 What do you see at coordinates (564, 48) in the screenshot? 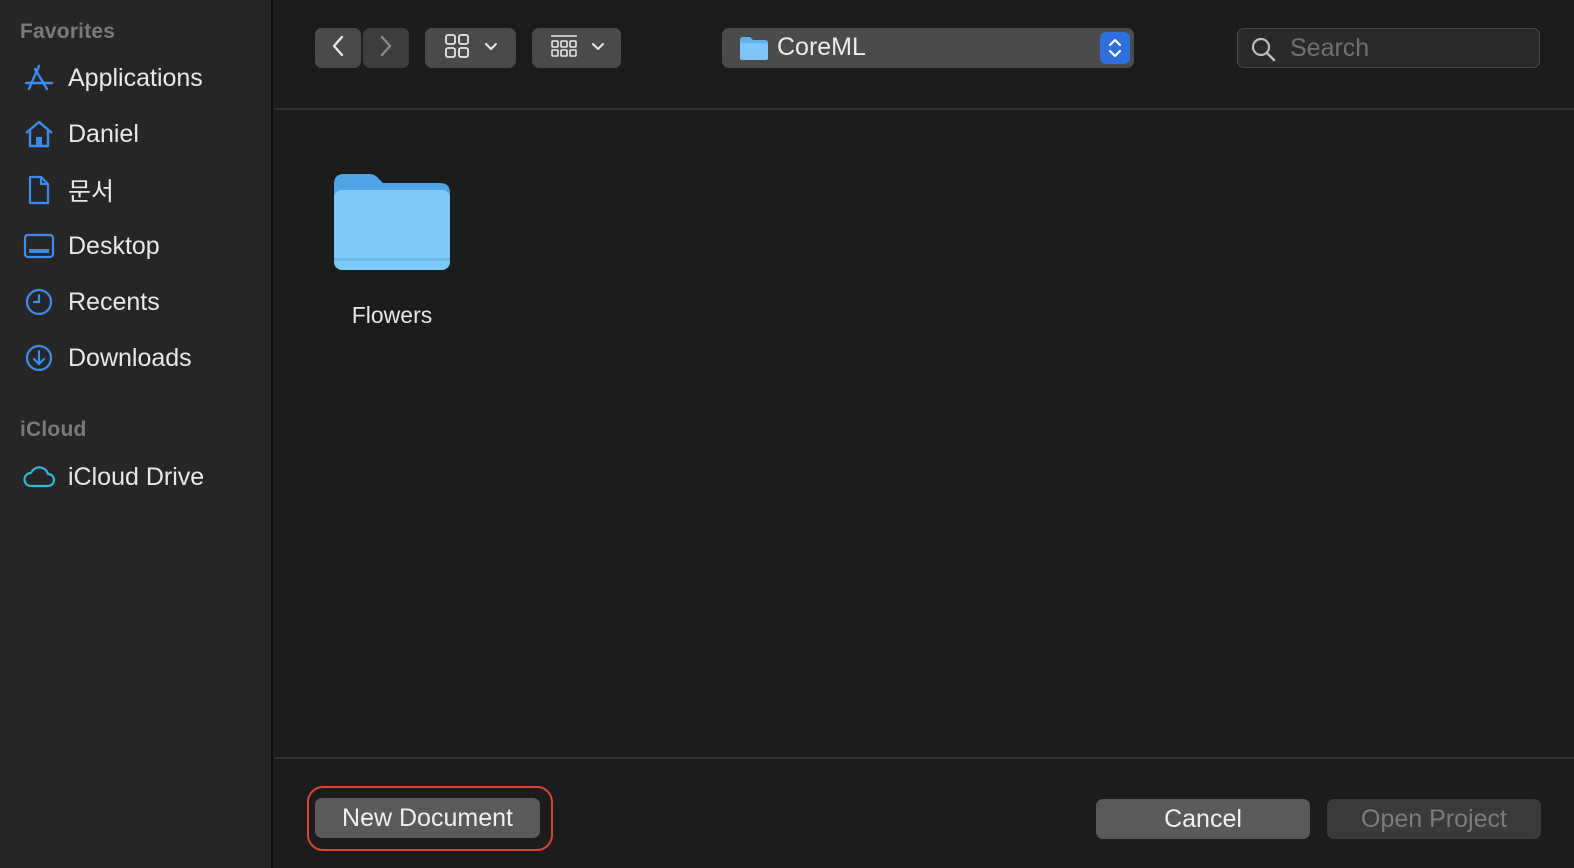
I see `group-icon` at bounding box center [564, 48].